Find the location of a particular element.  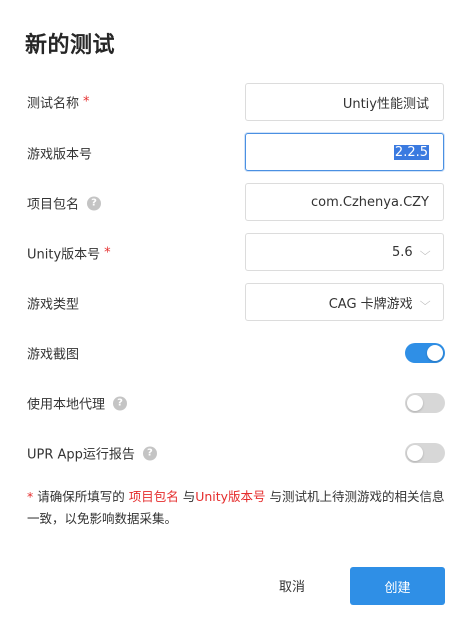

cancel-button: 取消 is located at coordinates (292, 585).